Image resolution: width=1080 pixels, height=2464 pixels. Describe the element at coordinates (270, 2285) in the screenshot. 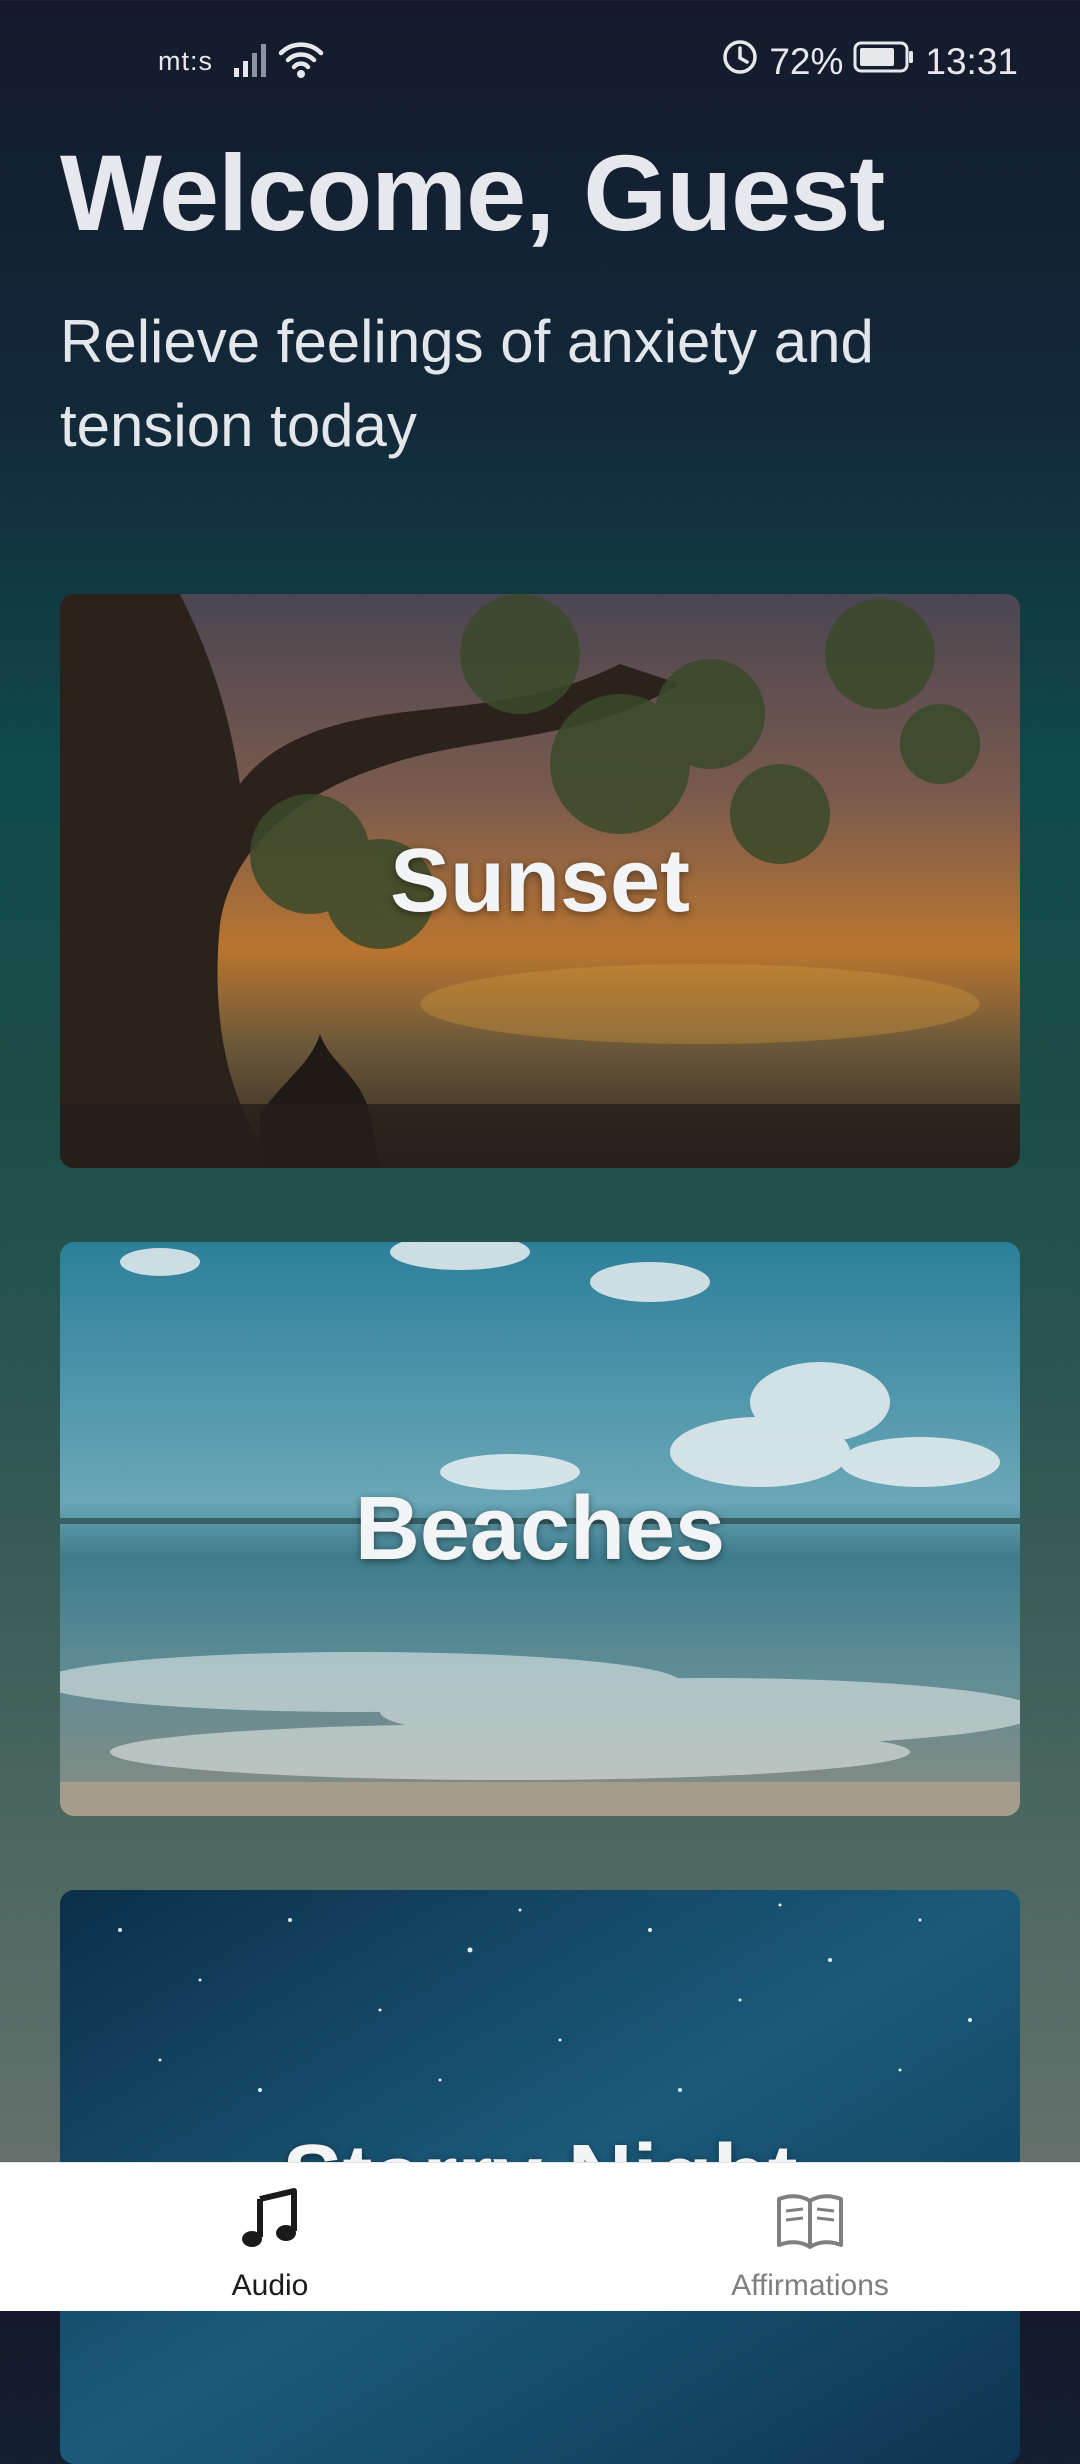

I see `nav-audio-label: Audio` at that location.